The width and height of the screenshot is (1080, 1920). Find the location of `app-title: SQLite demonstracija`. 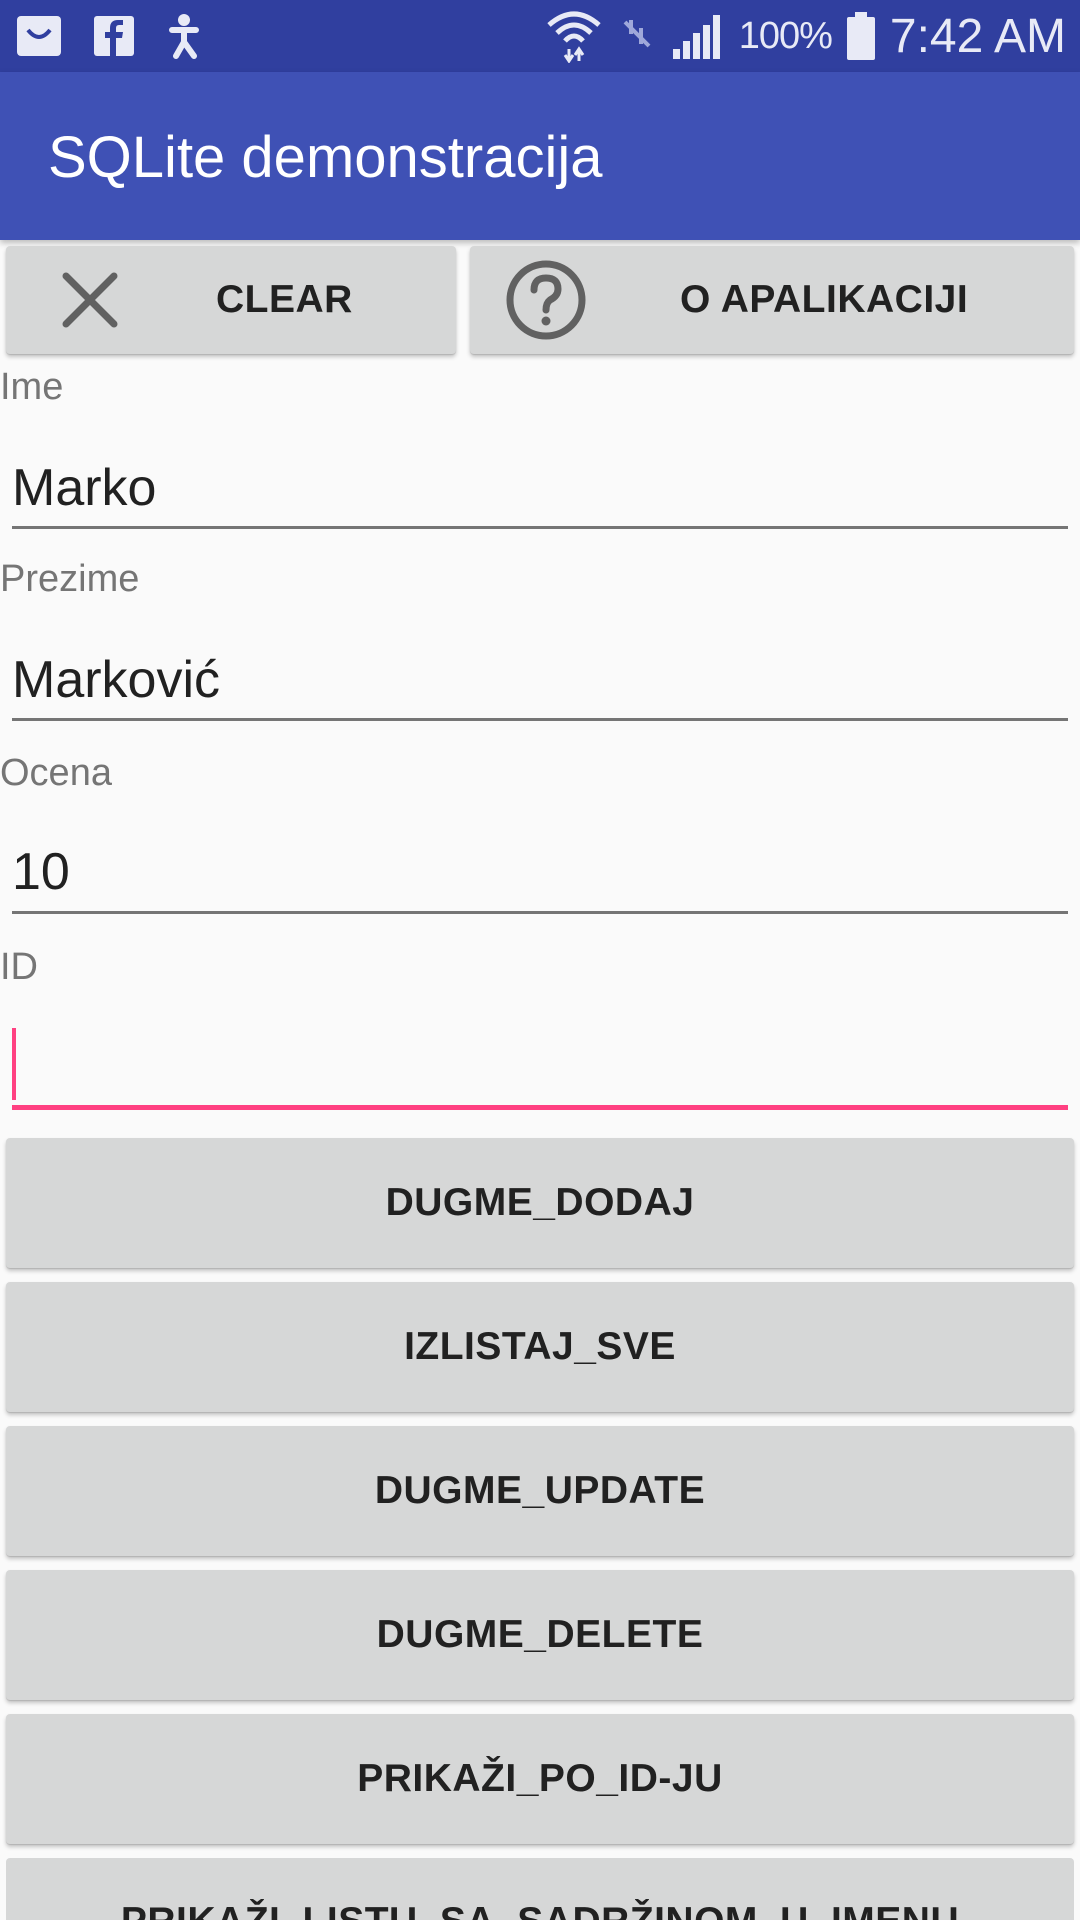

app-title: SQLite demonstracija is located at coordinates (325, 157).